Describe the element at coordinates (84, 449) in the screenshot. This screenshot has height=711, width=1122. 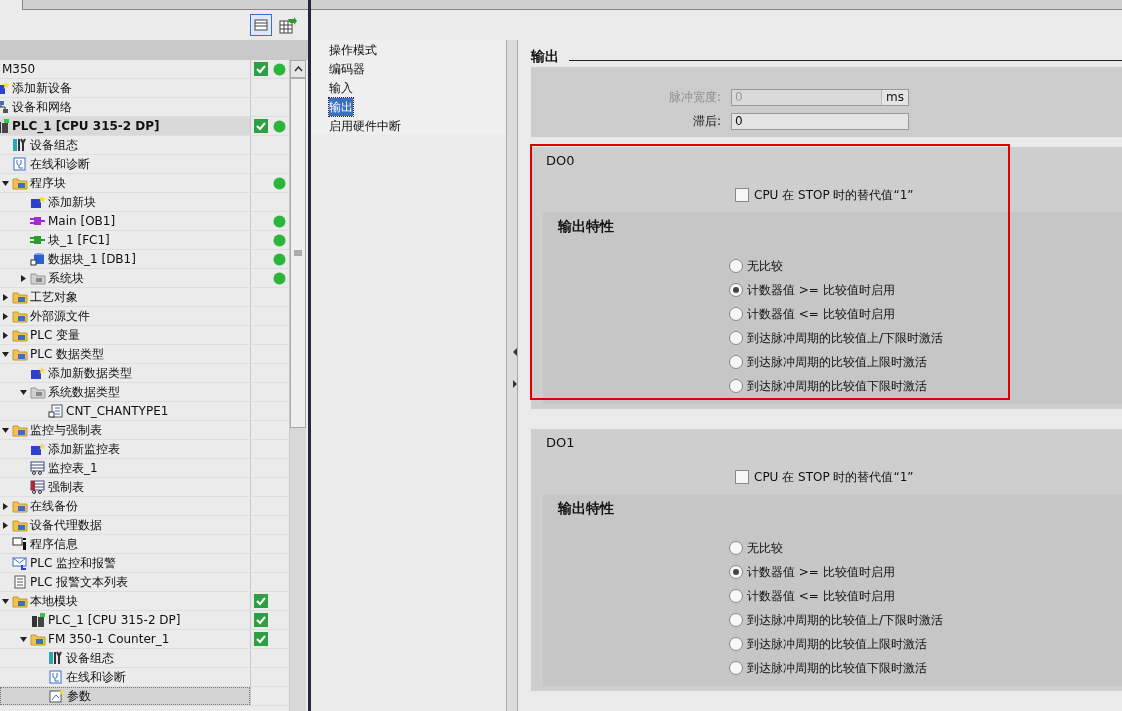
I see `tree-item: 添加新监控表` at that location.